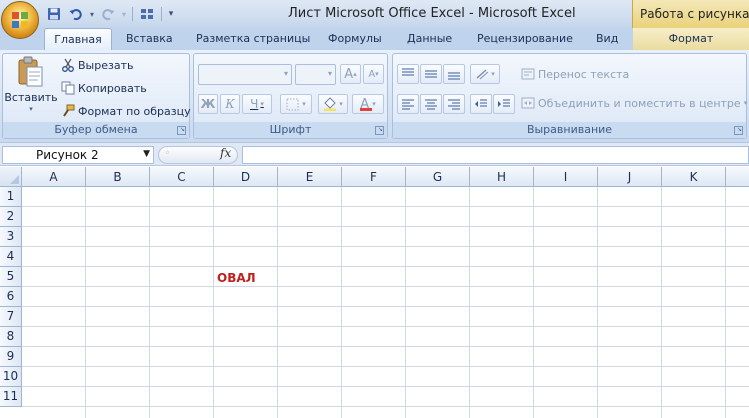  What do you see at coordinates (245, 74) in the screenshot?
I see `font-name-combobox: ▾` at bounding box center [245, 74].